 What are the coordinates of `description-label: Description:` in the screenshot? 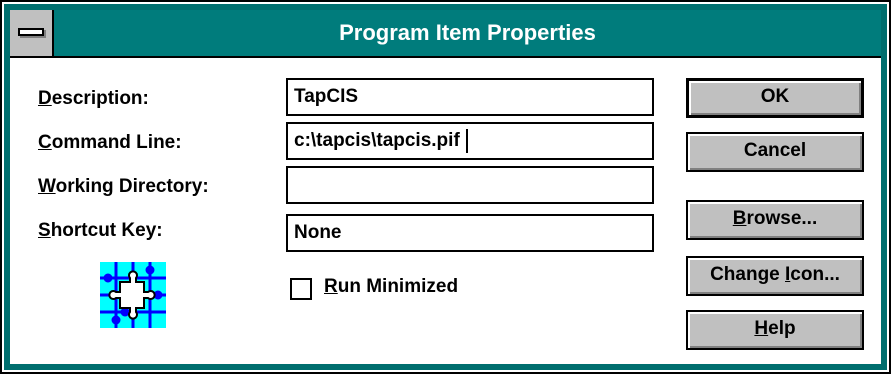 It's located at (93, 98).